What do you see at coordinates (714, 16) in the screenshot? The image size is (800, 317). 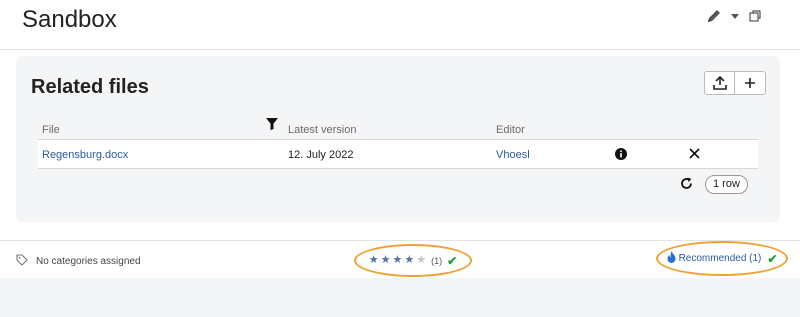 I see `pencil-icon` at bounding box center [714, 16].